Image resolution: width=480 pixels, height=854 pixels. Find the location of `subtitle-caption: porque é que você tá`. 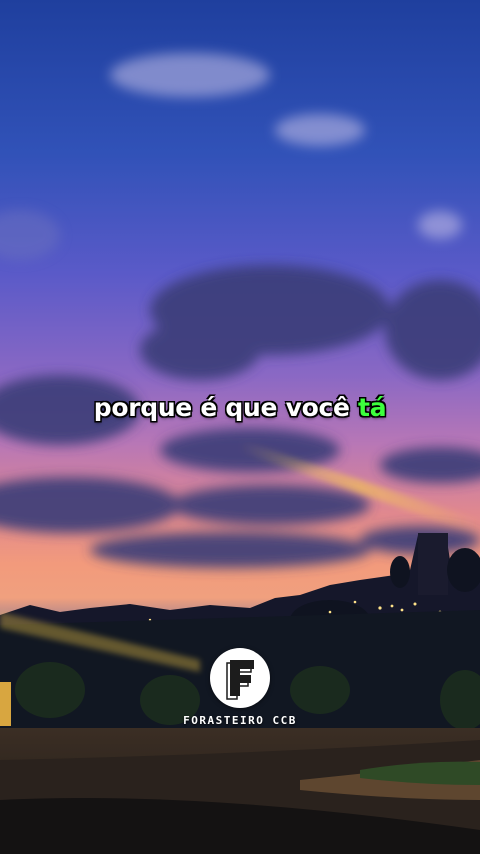

subtitle-caption: porque é que você tá is located at coordinates (240, 407).